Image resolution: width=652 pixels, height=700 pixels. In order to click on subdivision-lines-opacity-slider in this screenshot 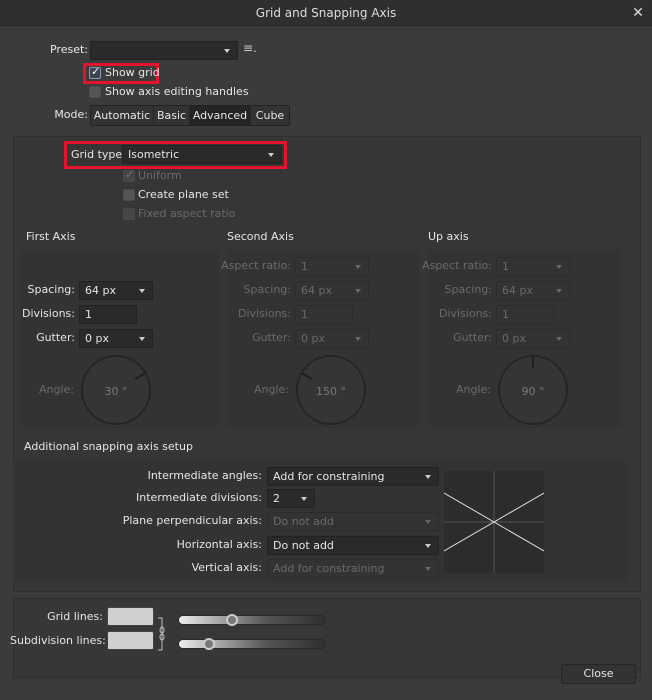, I will do `click(252, 644)`.